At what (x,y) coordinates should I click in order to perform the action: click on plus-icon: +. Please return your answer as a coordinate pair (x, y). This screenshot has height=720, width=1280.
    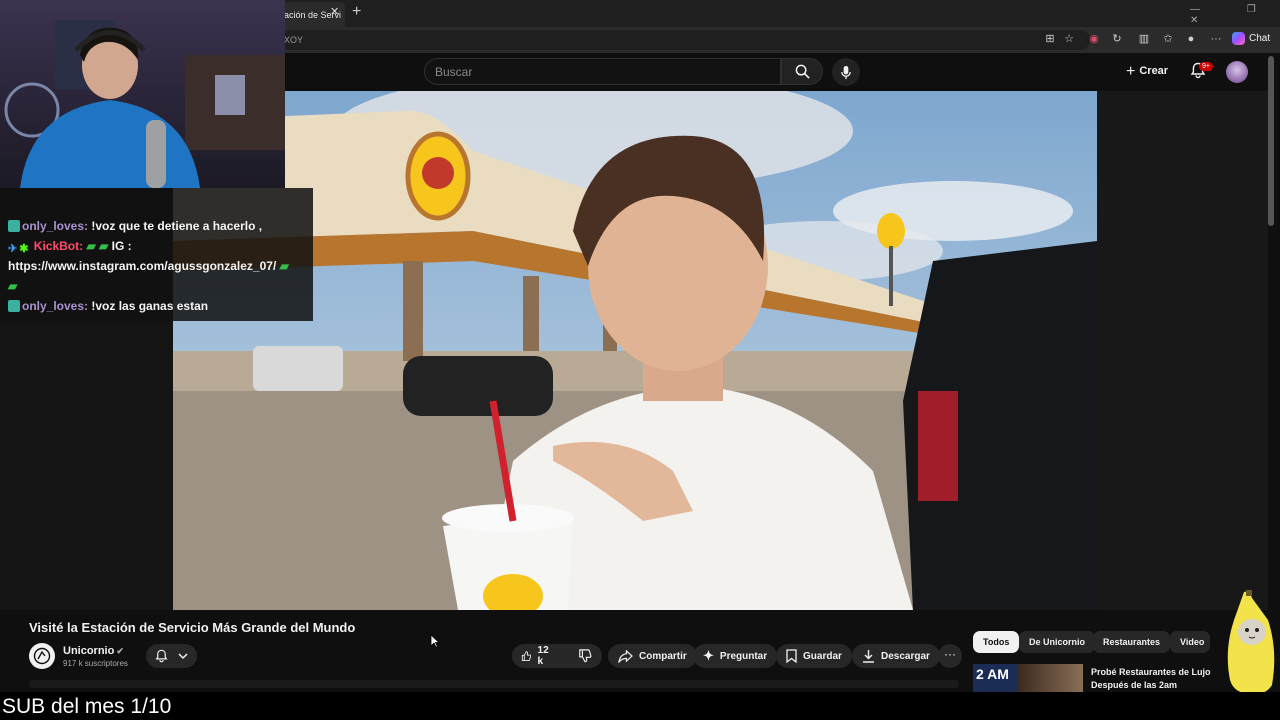
    Looking at the image, I should click on (1131, 71).